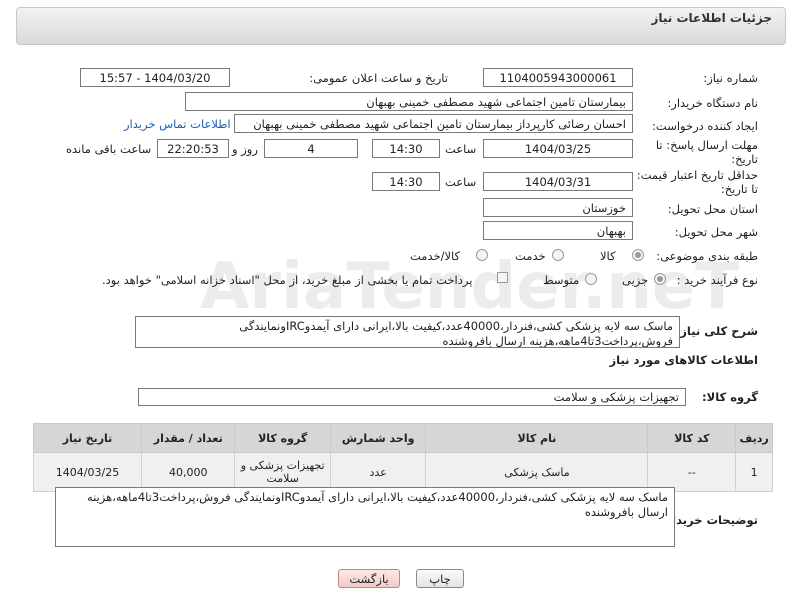 This screenshot has width=788, height=606. What do you see at coordinates (711, 18) in the screenshot?
I see `page-title: جزئیات اطلاعات نیاز` at bounding box center [711, 18].